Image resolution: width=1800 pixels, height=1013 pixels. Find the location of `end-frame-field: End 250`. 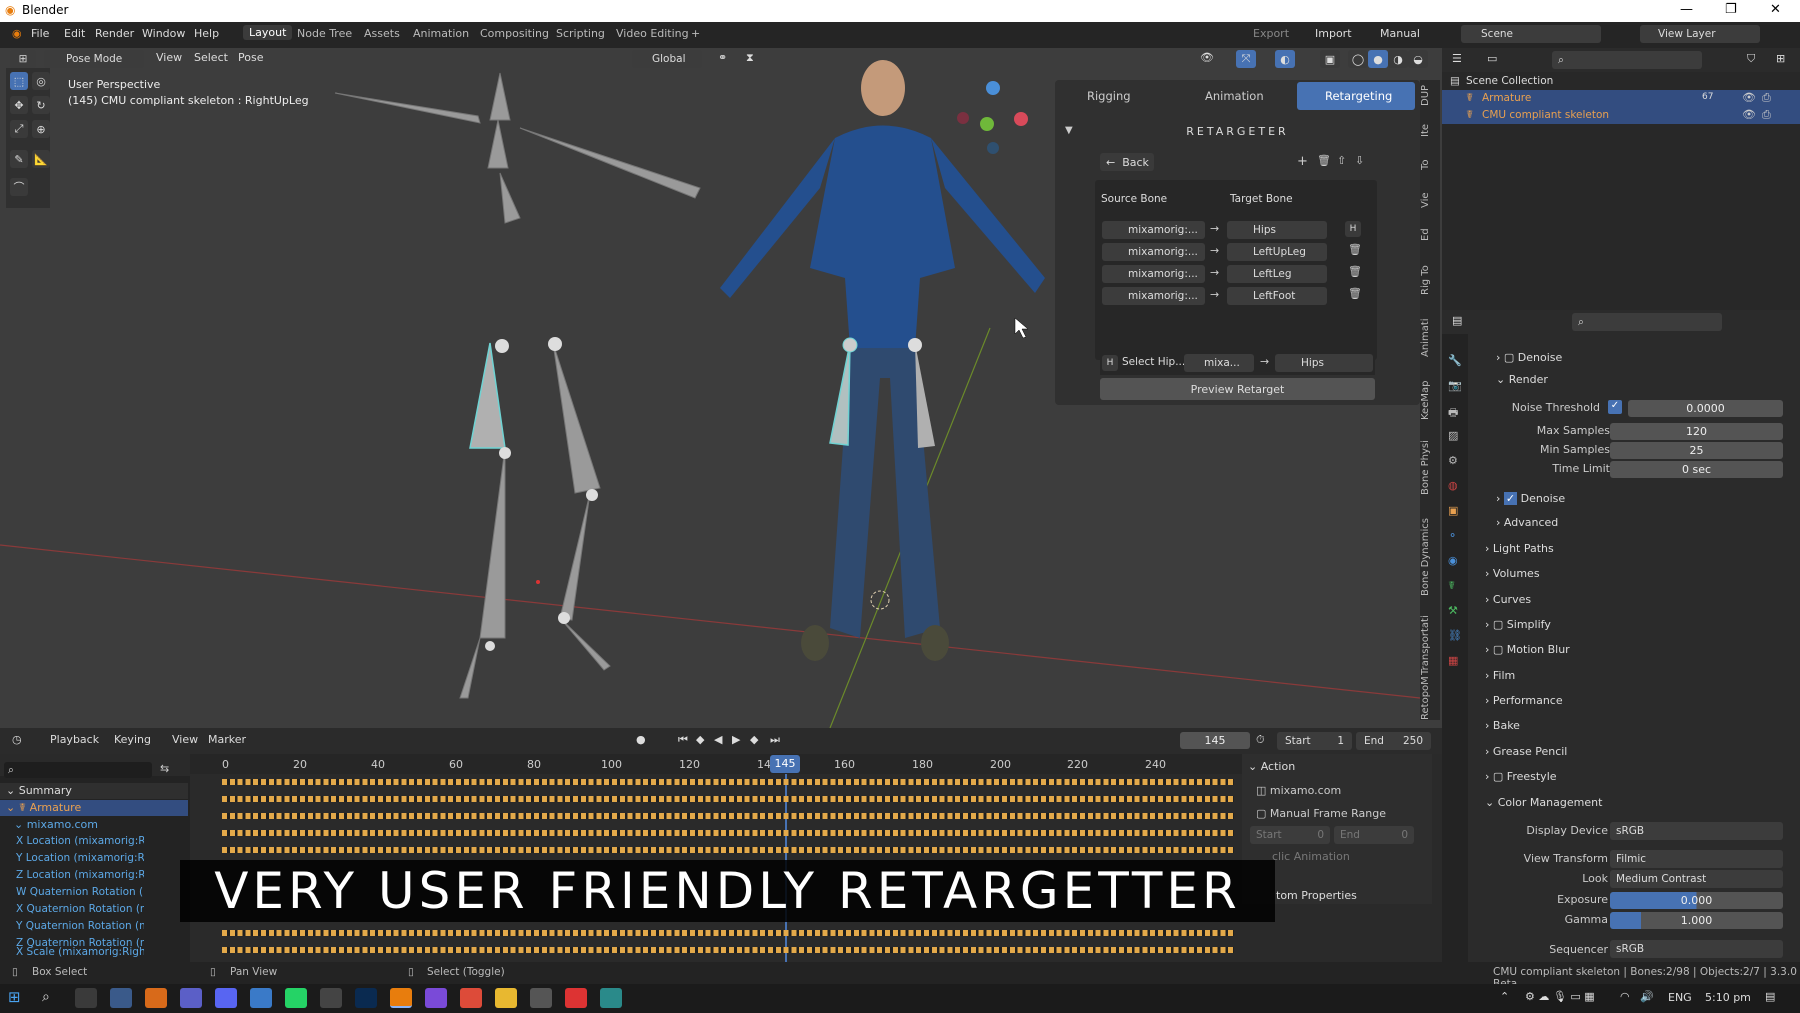

end-frame-field: End 250 is located at coordinates (1393, 741).